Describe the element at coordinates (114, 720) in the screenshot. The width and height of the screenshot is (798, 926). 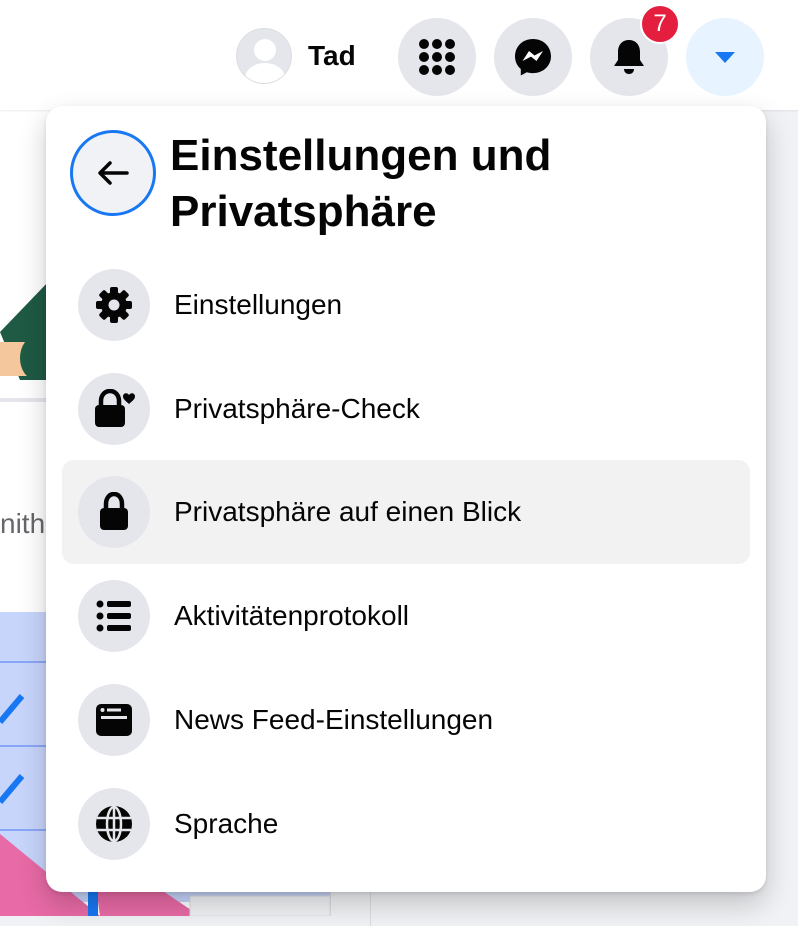
I see `news-feed-icon` at that location.